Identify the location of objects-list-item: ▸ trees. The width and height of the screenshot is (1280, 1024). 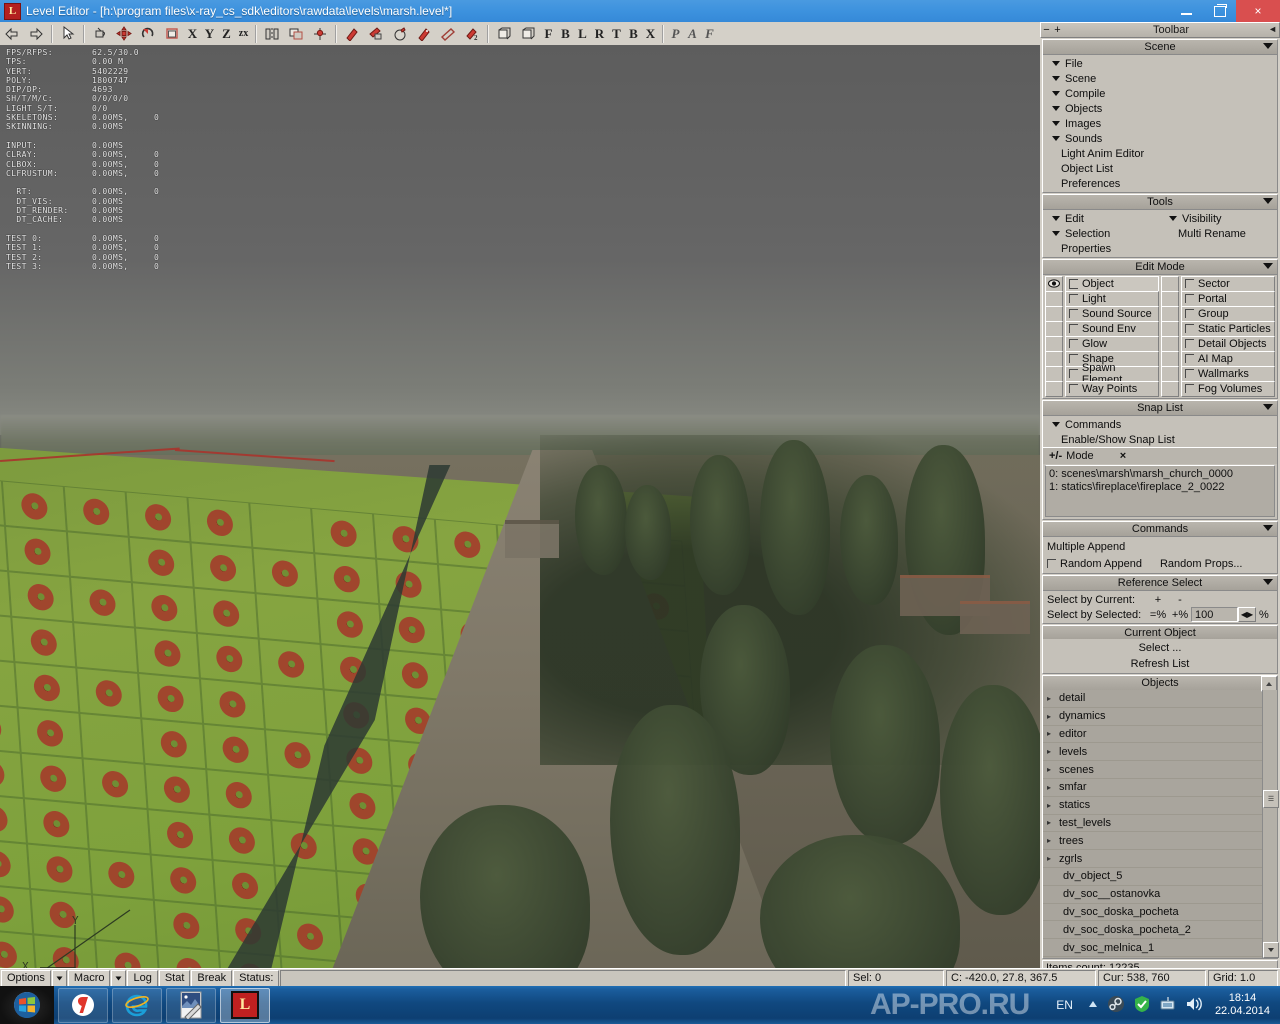
(1152, 841).